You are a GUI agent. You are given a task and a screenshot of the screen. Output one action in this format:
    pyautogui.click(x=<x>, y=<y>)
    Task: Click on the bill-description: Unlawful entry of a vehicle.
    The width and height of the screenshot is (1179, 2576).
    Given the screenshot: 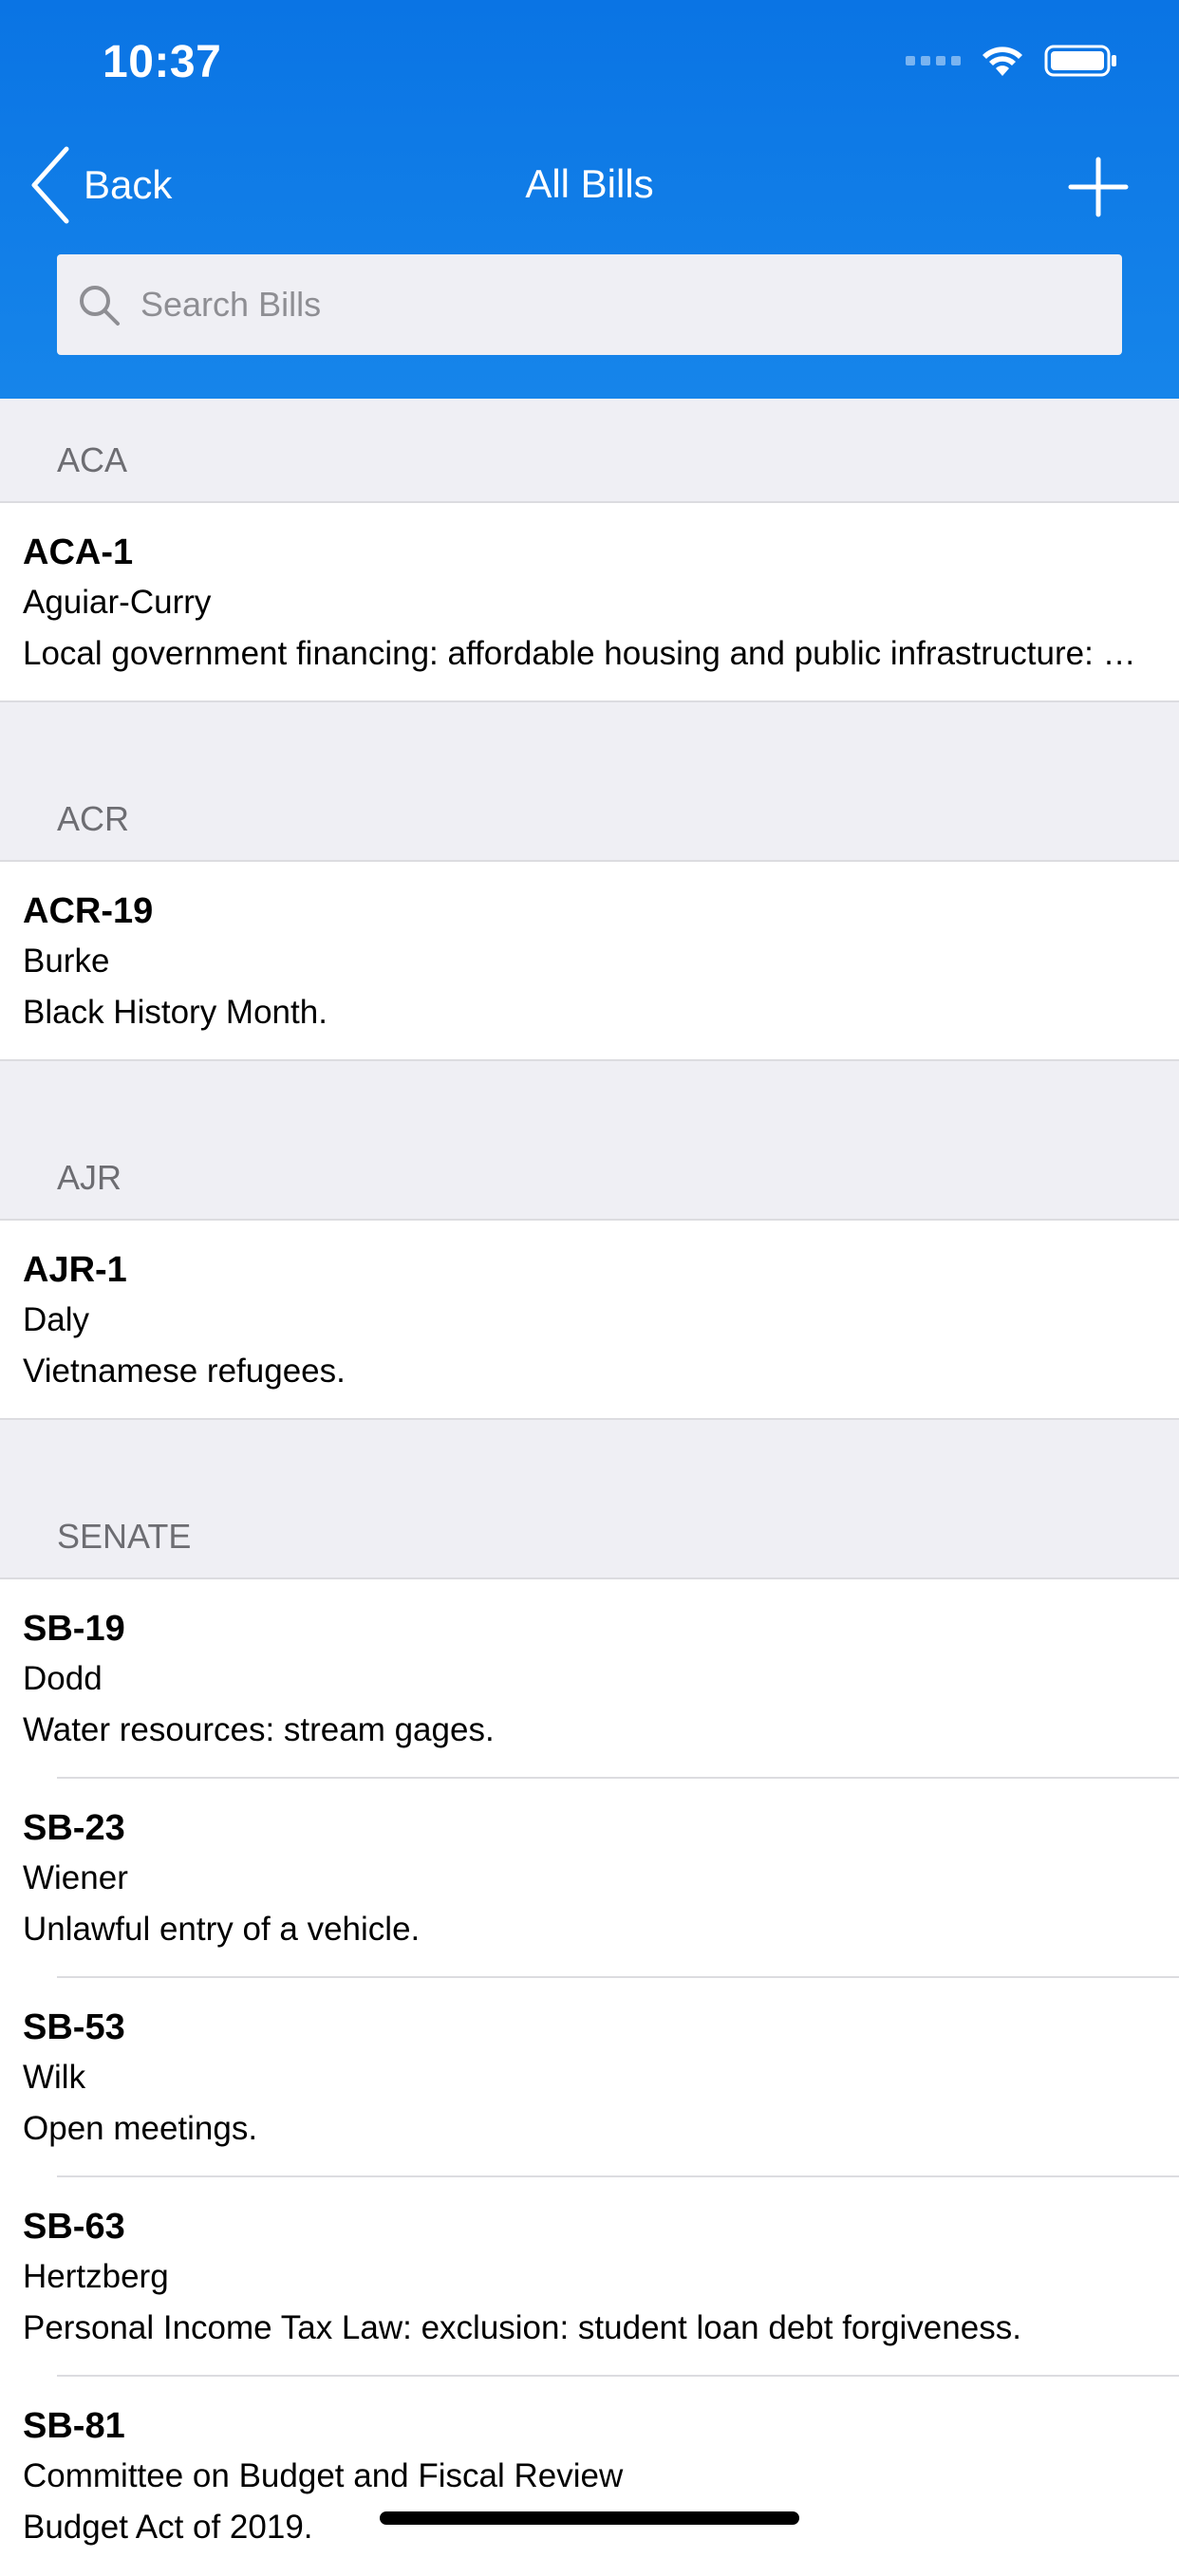 What is the action you would take?
    pyautogui.click(x=222, y=1930)
    